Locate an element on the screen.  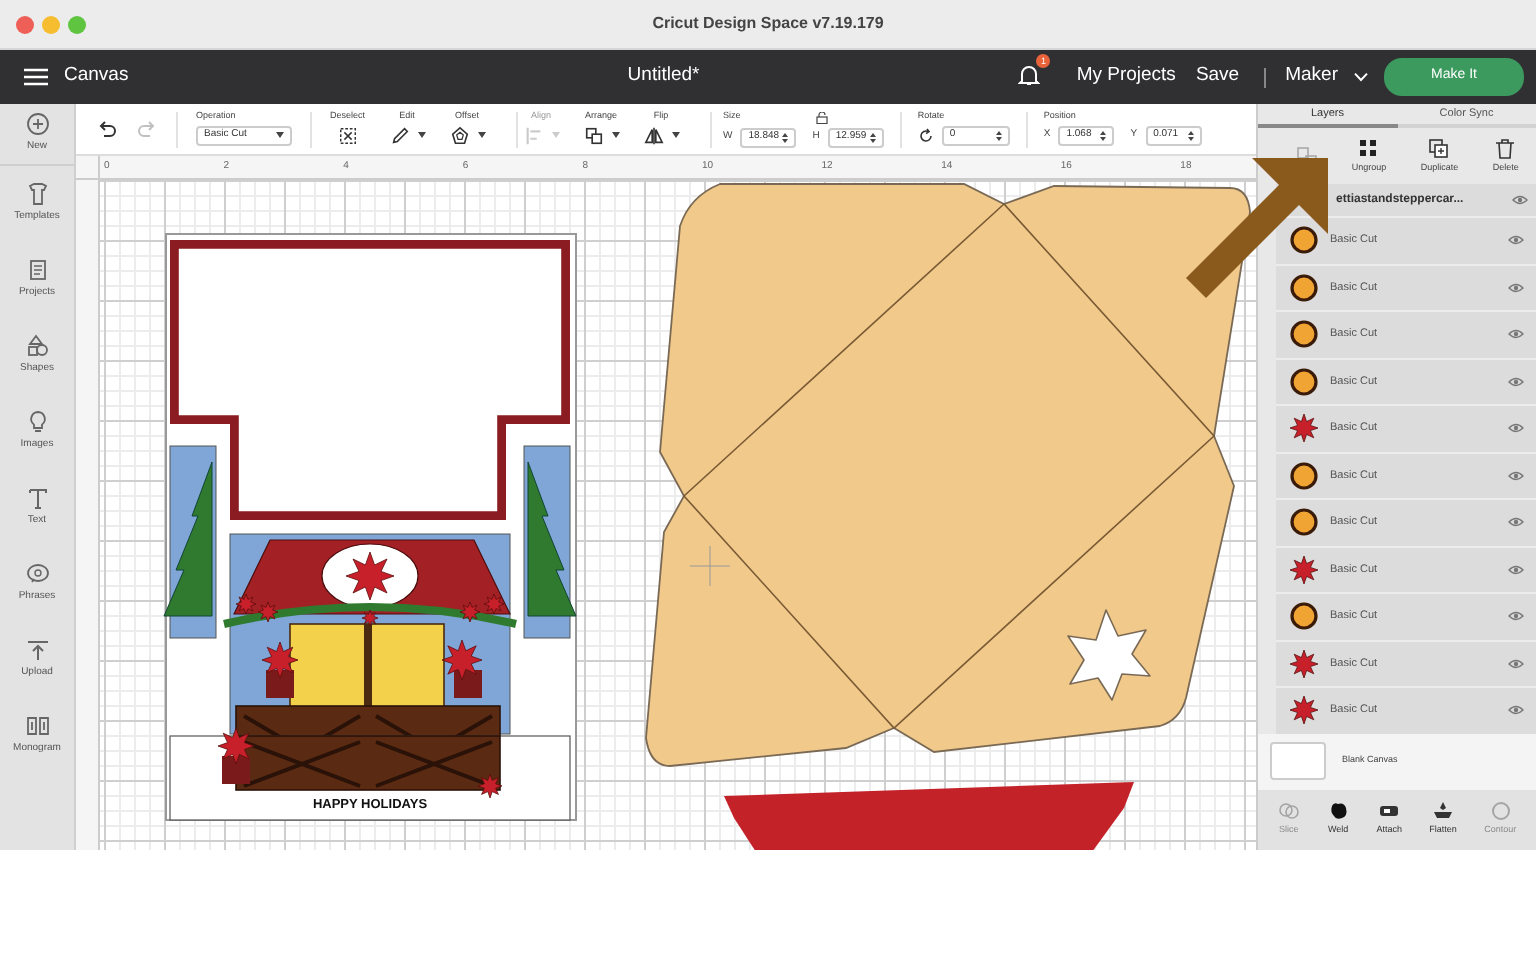
menu-icon is located at coordinates (36, 77).